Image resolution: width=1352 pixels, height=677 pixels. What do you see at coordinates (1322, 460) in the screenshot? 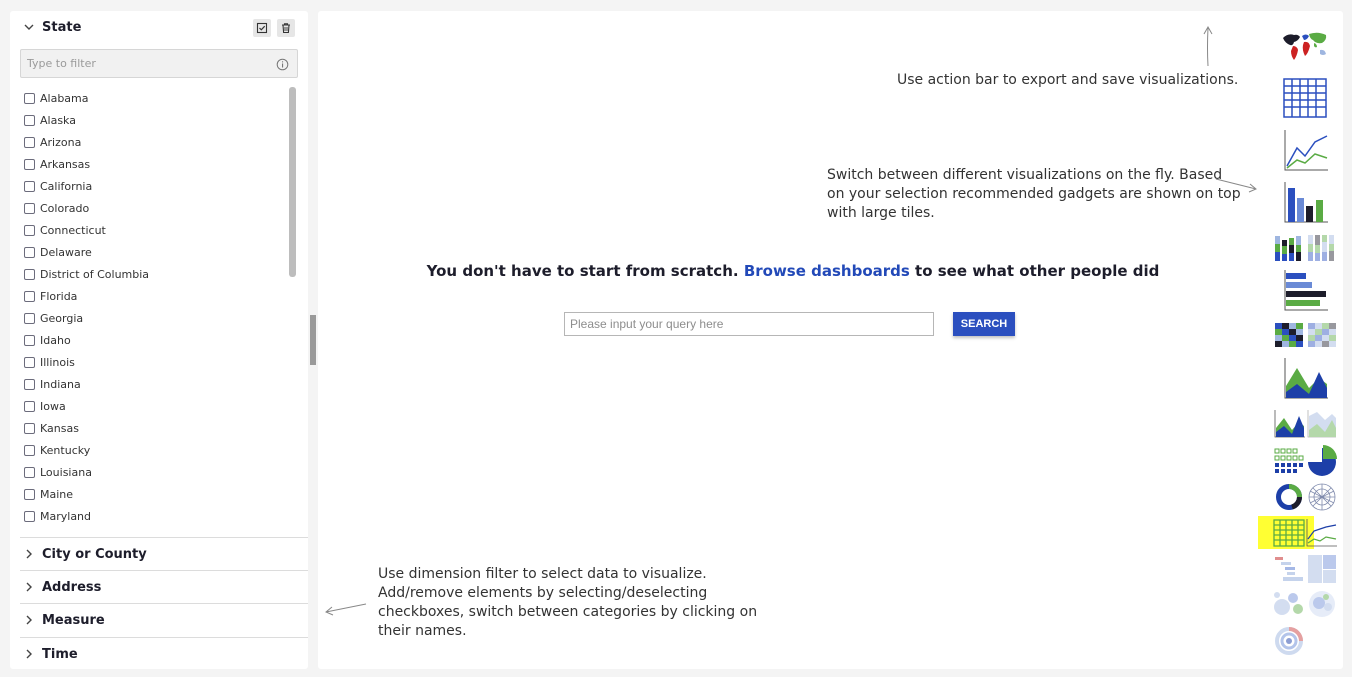
I see `pie-chart-icon` at bounding box center [1322, 460].